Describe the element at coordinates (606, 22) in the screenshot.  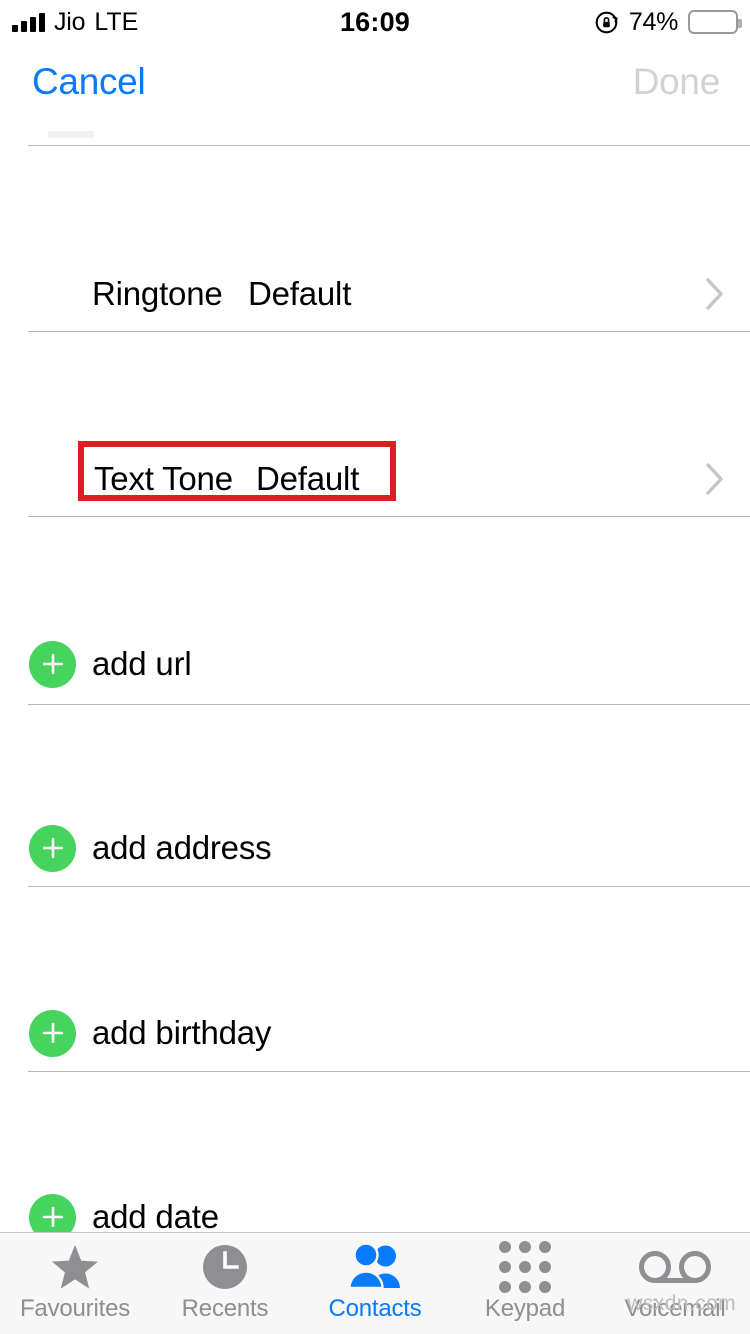
I see `rotation-lock-icon` at that location.